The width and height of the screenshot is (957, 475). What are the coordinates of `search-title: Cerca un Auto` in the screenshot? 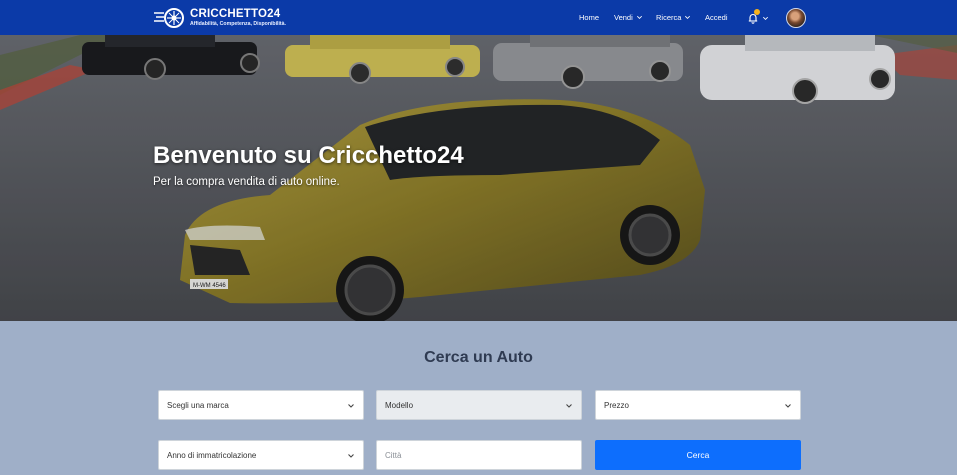 It's located at (478, 357).